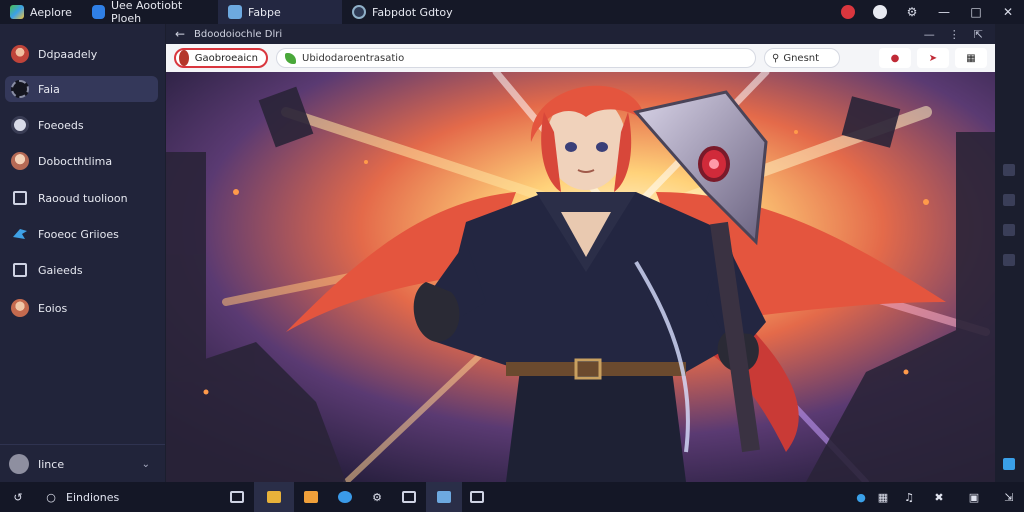 The width and height of the screenshot is (1024, 512). What do you see at coordinates (75, 161) in the screenshot?
I see `sidebar-item-label: Dobocthtlima` at bounding box center [75, 161].